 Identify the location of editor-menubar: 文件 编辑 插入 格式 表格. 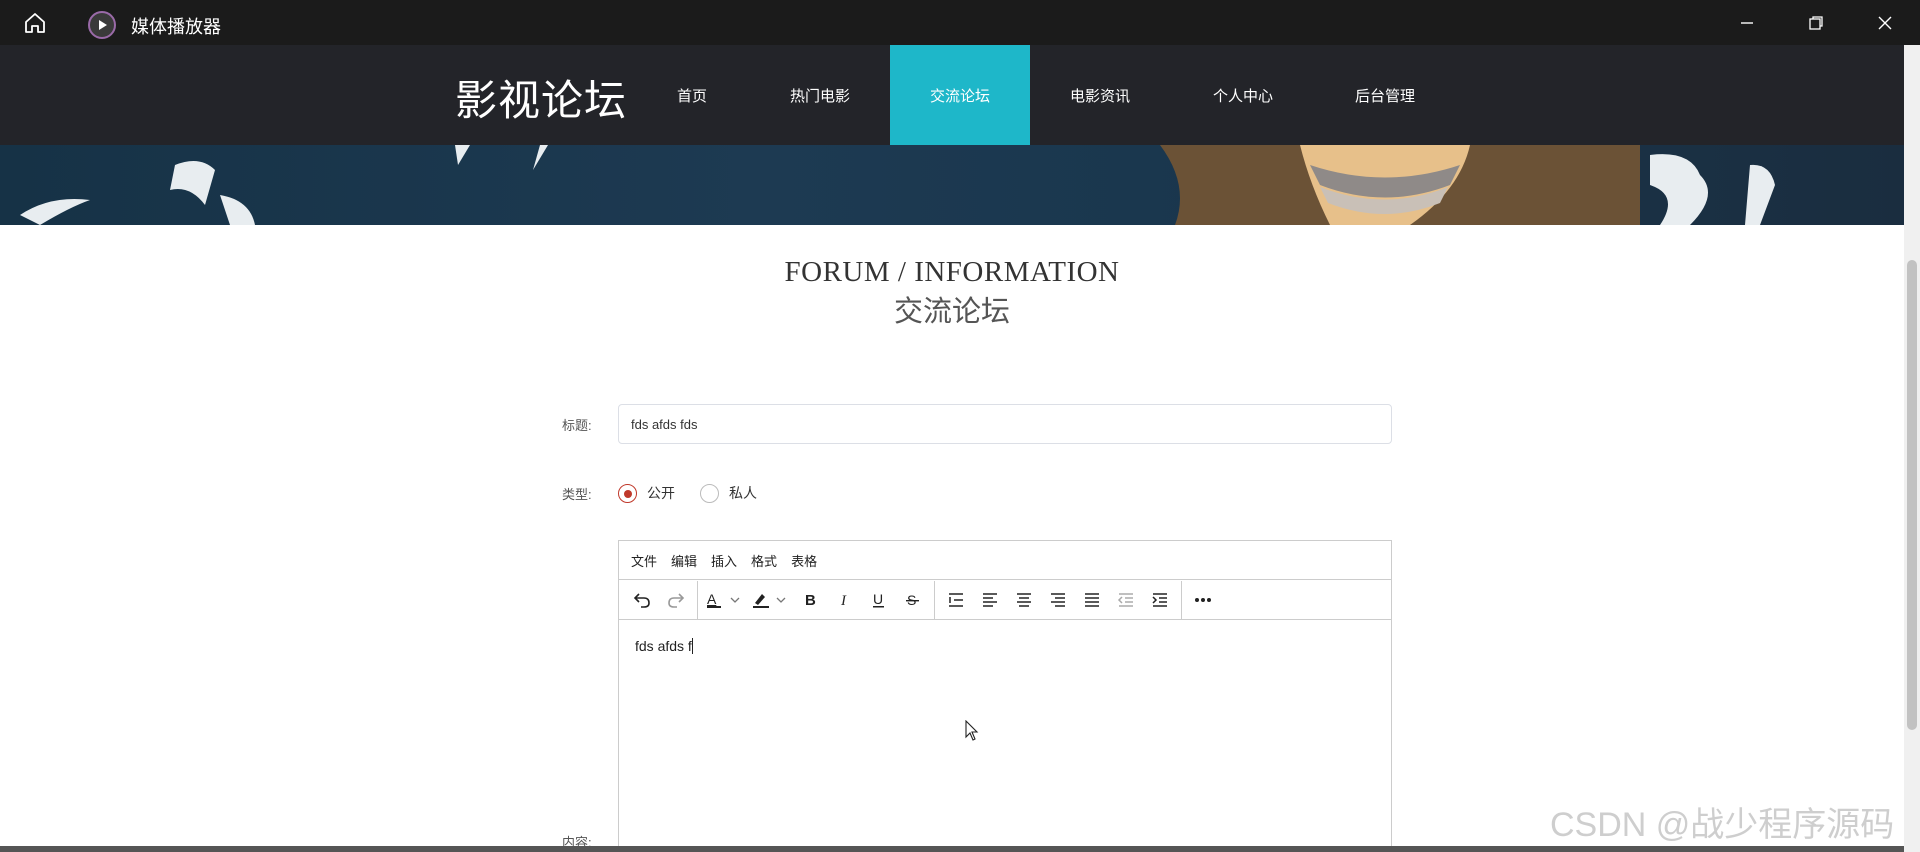
(1005, 560).